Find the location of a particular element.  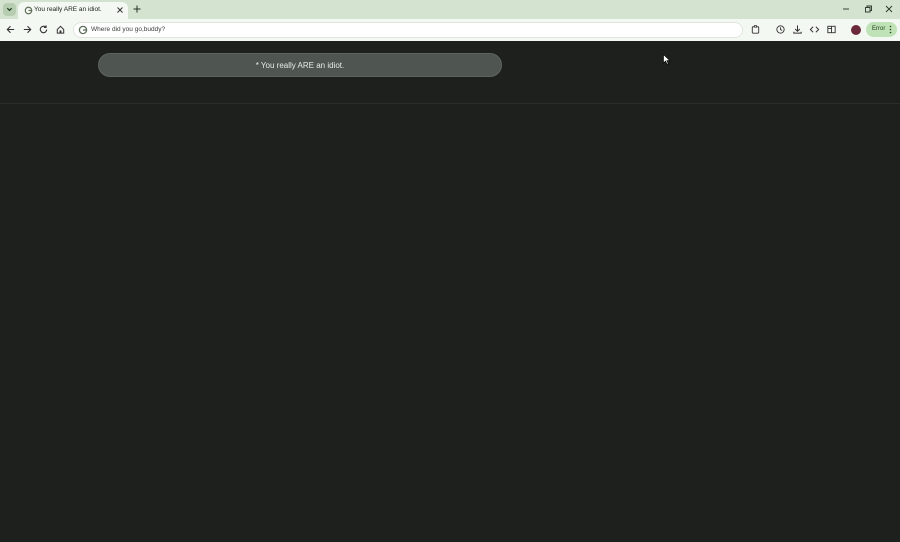

minimize-icon is located at coordinates (846, 9).